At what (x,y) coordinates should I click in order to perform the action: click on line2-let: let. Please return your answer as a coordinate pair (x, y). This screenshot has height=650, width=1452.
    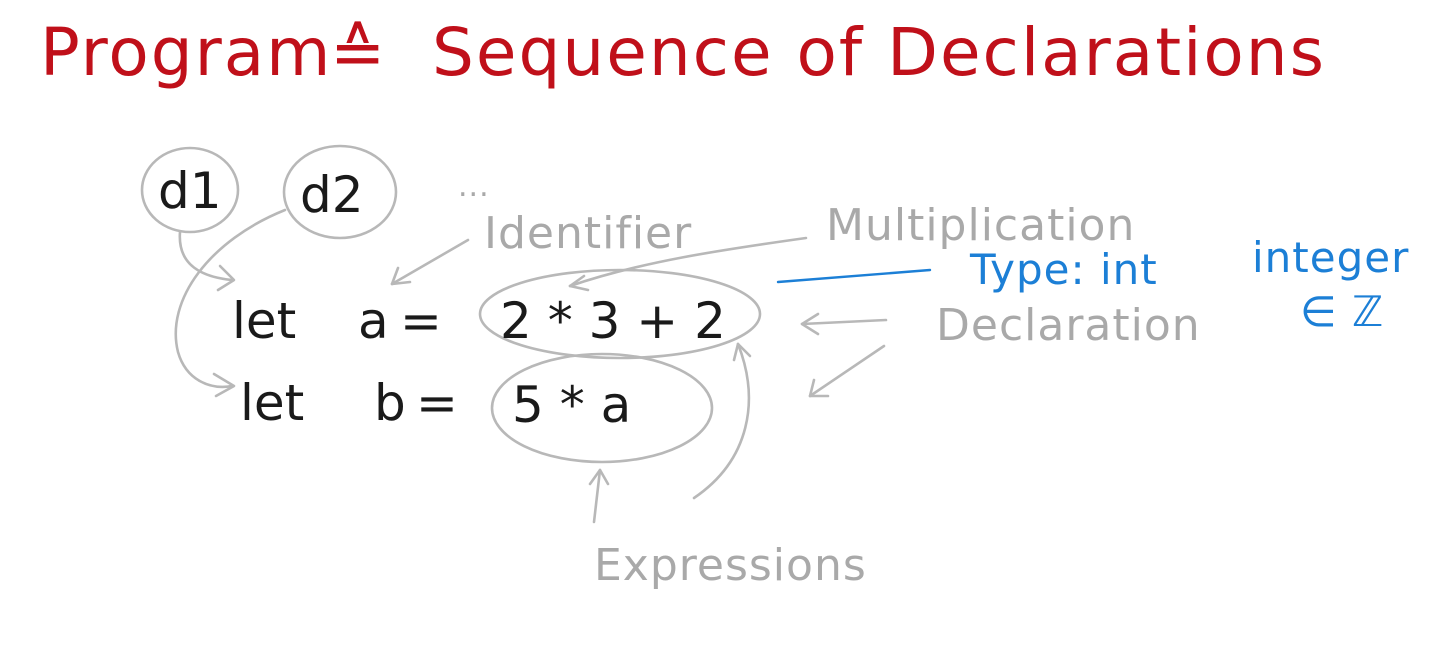
    Looking at the image, I should click on (272, 403).